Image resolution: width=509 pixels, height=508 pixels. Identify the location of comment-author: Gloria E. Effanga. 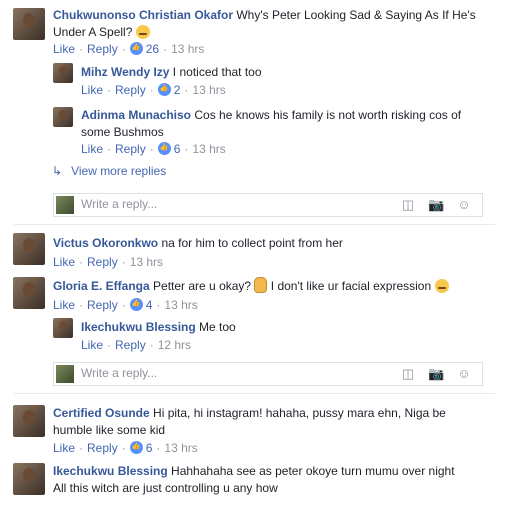
(101, 286).